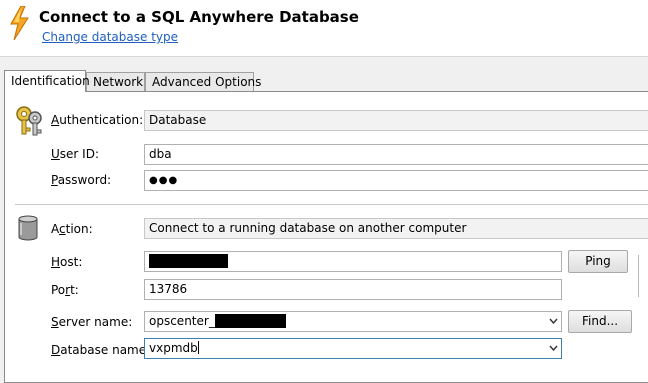  Describe the element at coordinates (110, 37) in the screenshot. I see `change-database-type-link: Change database type` at that location.